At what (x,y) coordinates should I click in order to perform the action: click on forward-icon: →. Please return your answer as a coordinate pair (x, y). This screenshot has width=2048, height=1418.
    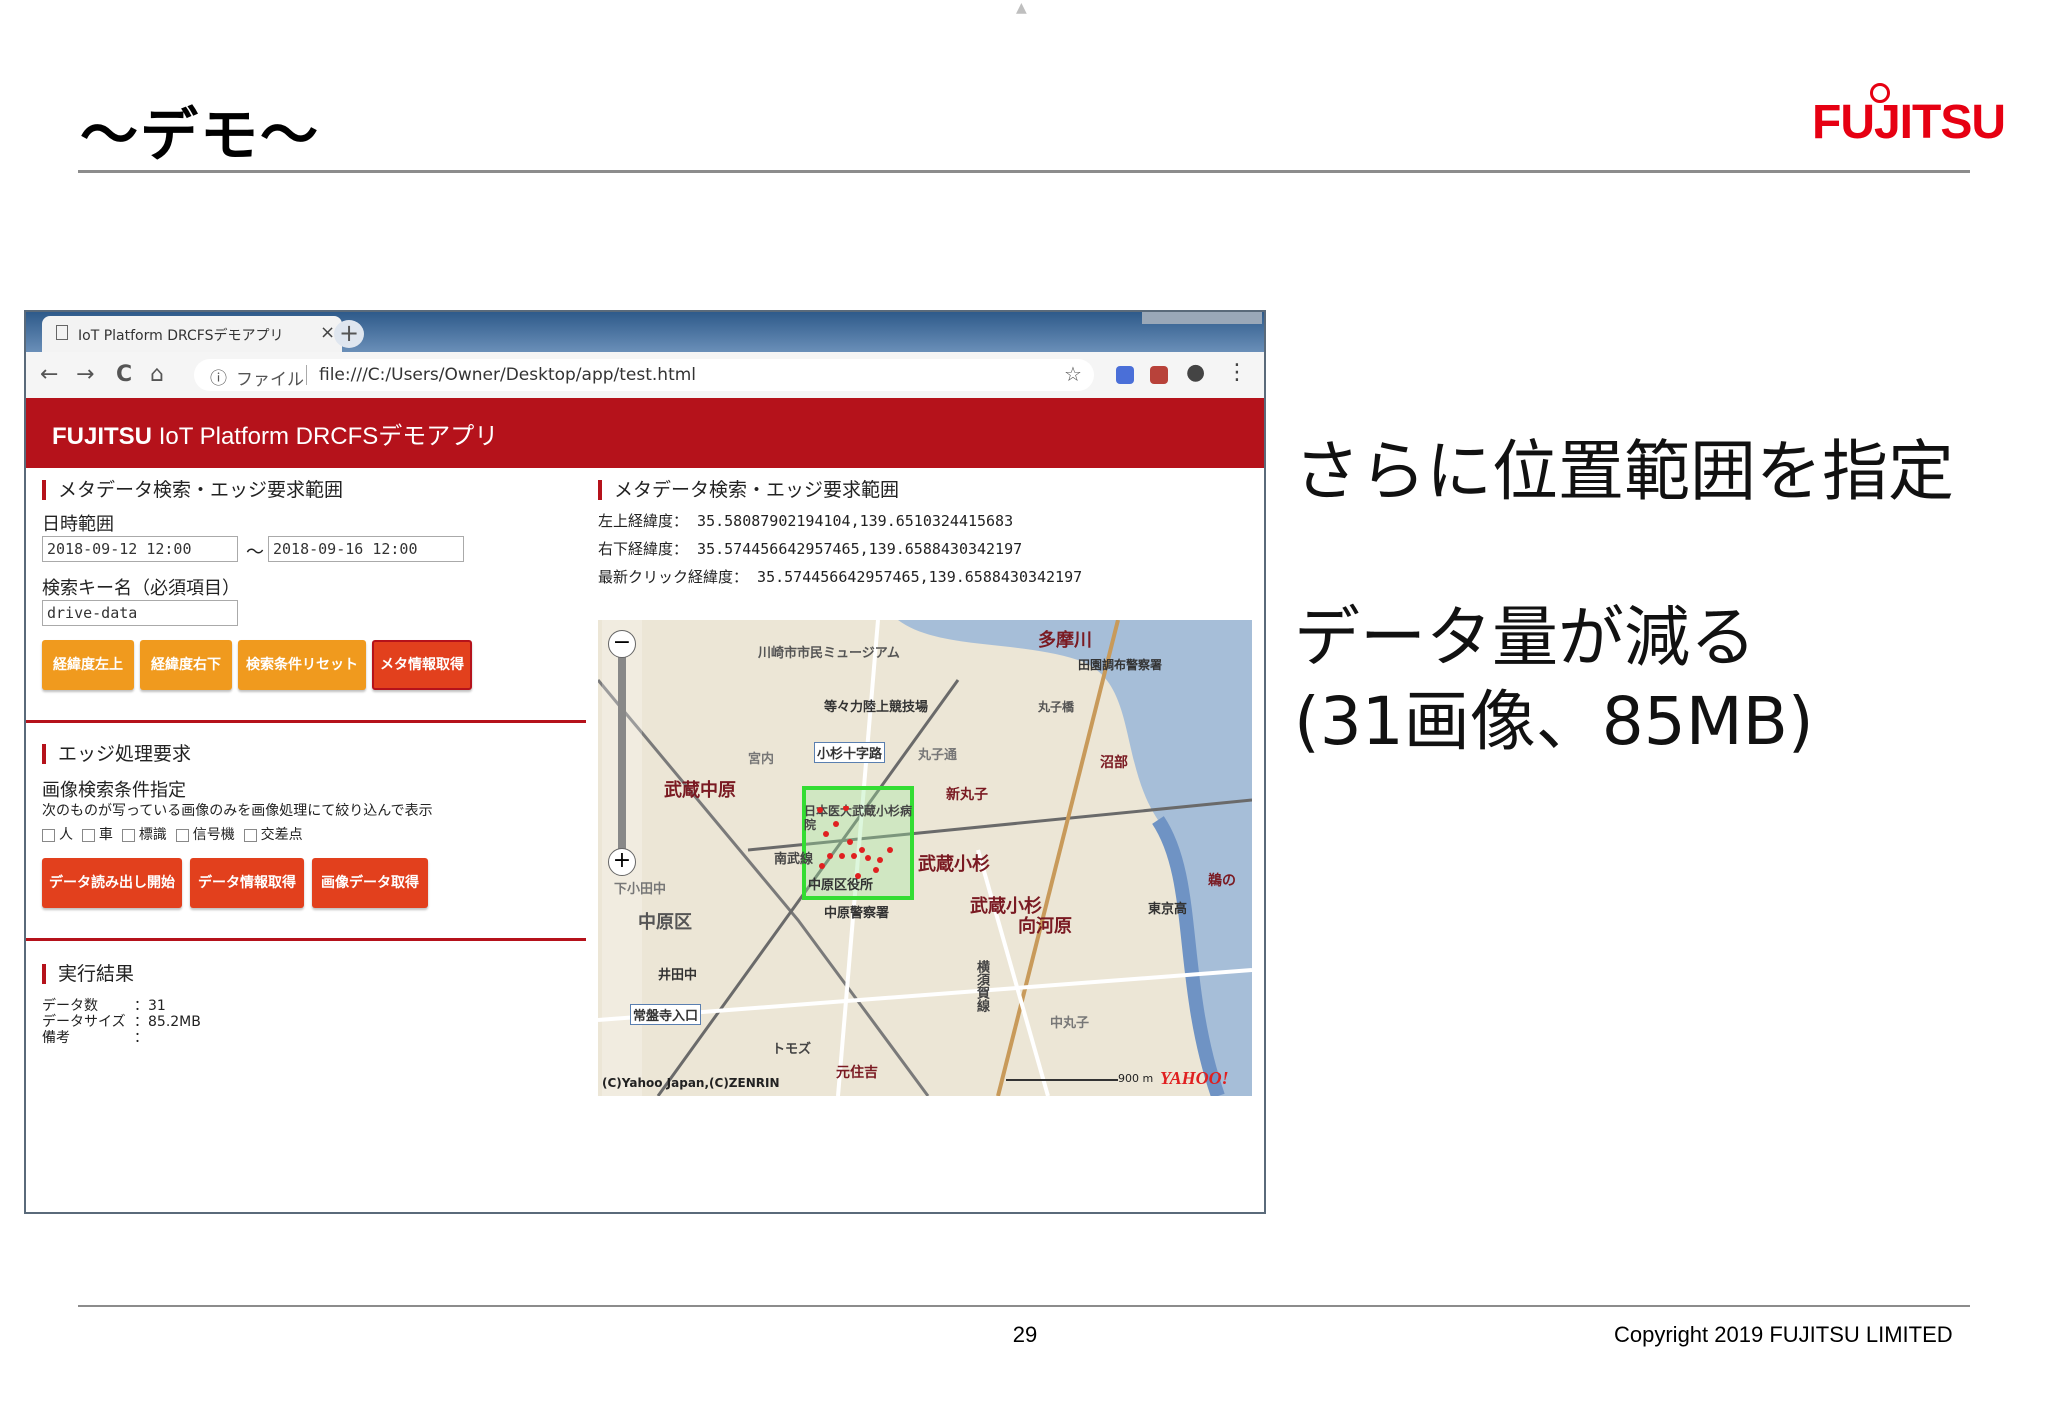
    Looking at the image, I should click on (85, 374).